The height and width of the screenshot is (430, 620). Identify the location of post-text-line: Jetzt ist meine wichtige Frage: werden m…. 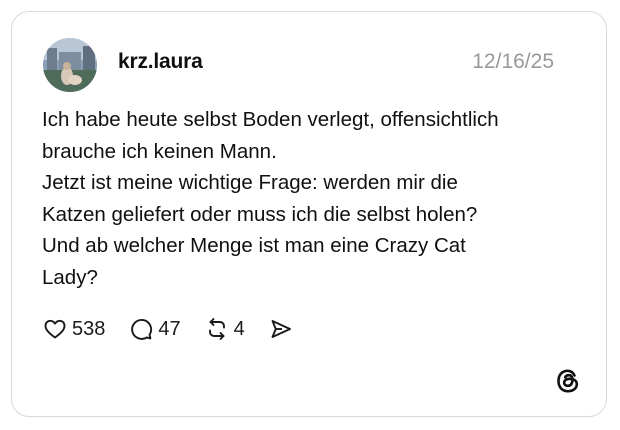
(250, 182).